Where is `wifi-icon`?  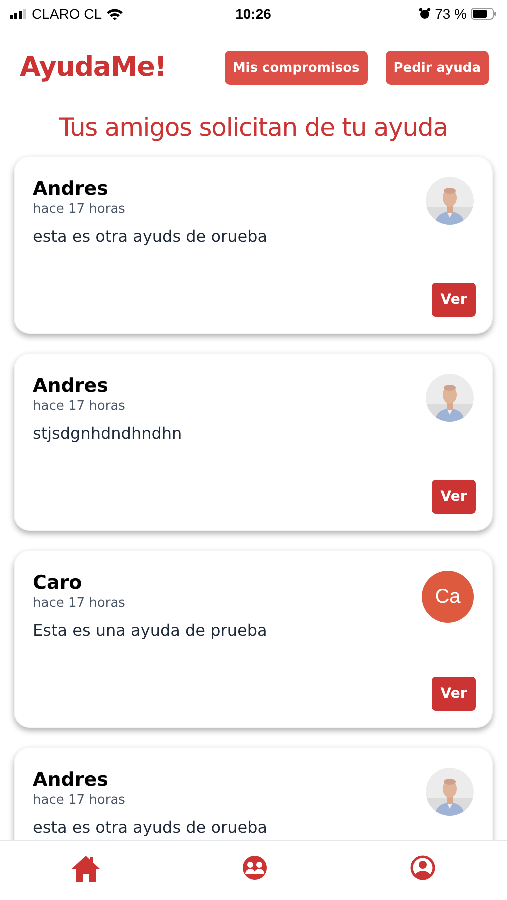 wifi-icon is located at coordinates (115, 14).